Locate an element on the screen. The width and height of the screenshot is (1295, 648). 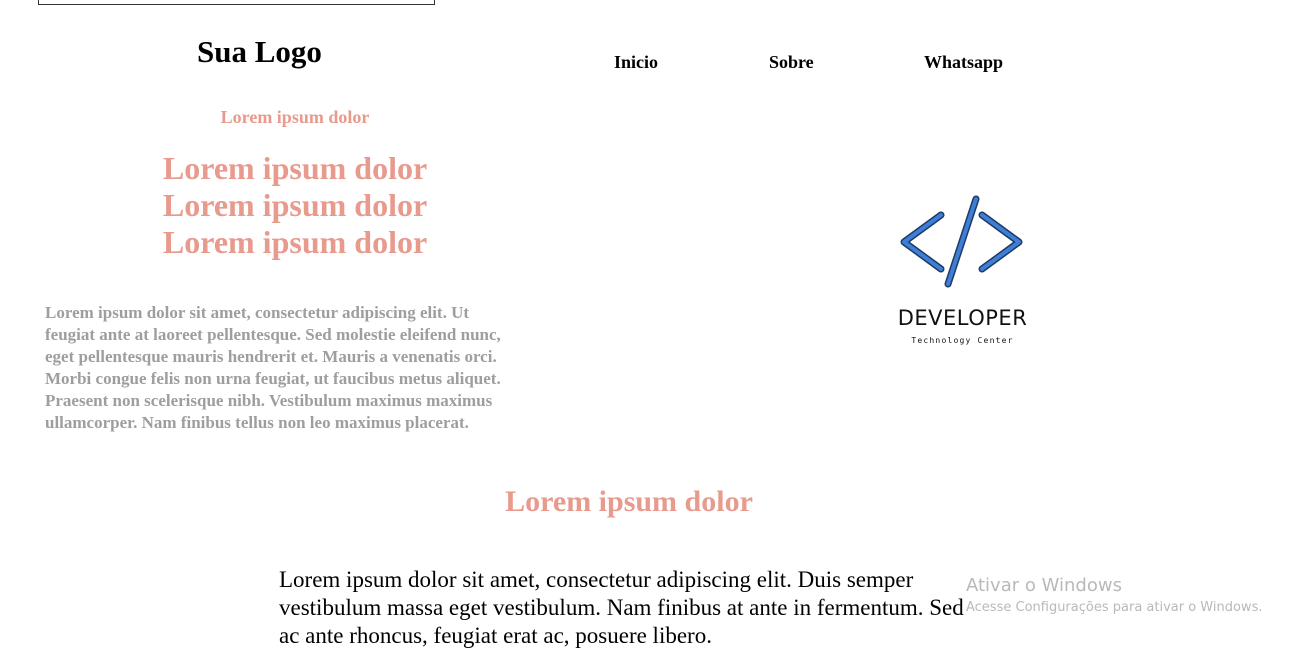
developer-logo-subtitle: Technology Center is located at coordinates (962, 340).